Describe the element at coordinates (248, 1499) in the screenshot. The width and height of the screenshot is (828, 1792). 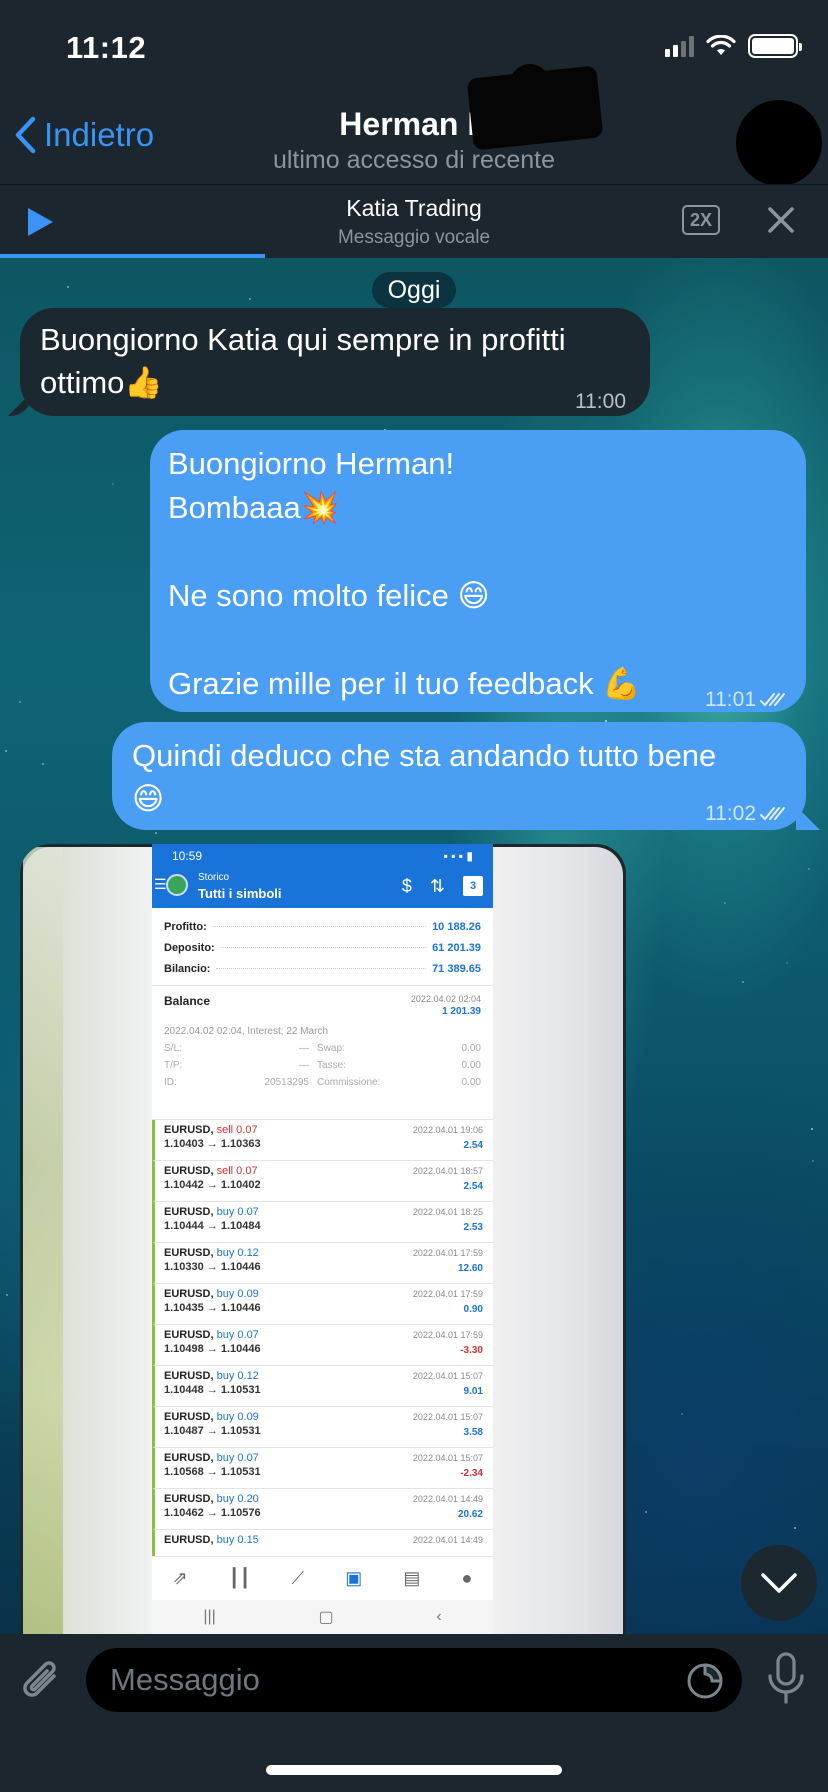
I see `trade-lot: 0.20` at that location.